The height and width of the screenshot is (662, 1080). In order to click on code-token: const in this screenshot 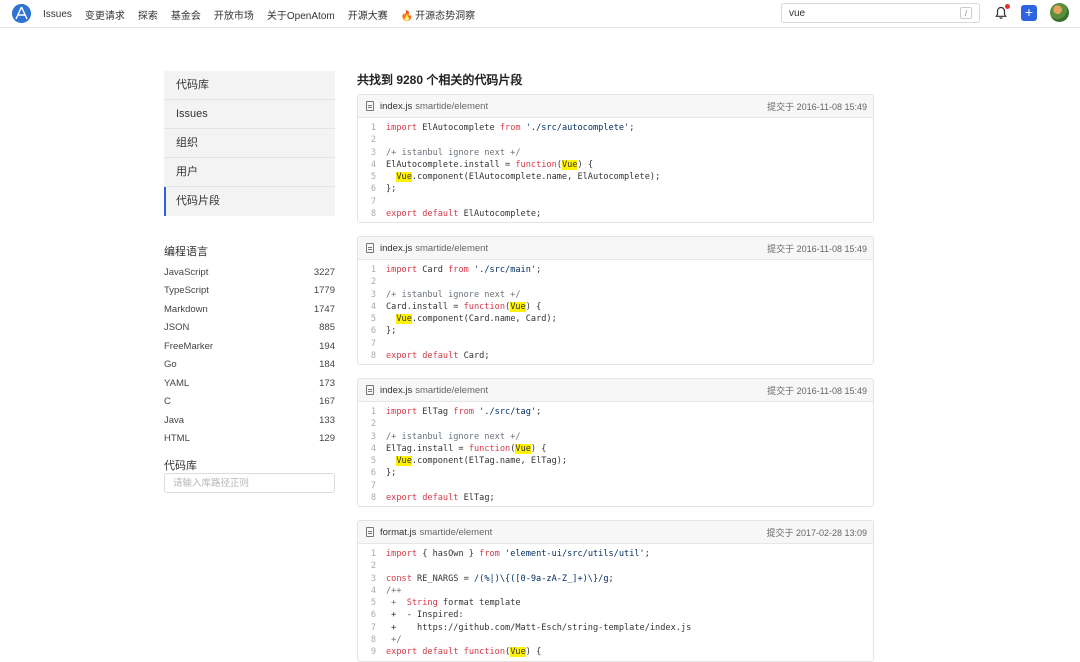, I will do `click(399, 578)`.